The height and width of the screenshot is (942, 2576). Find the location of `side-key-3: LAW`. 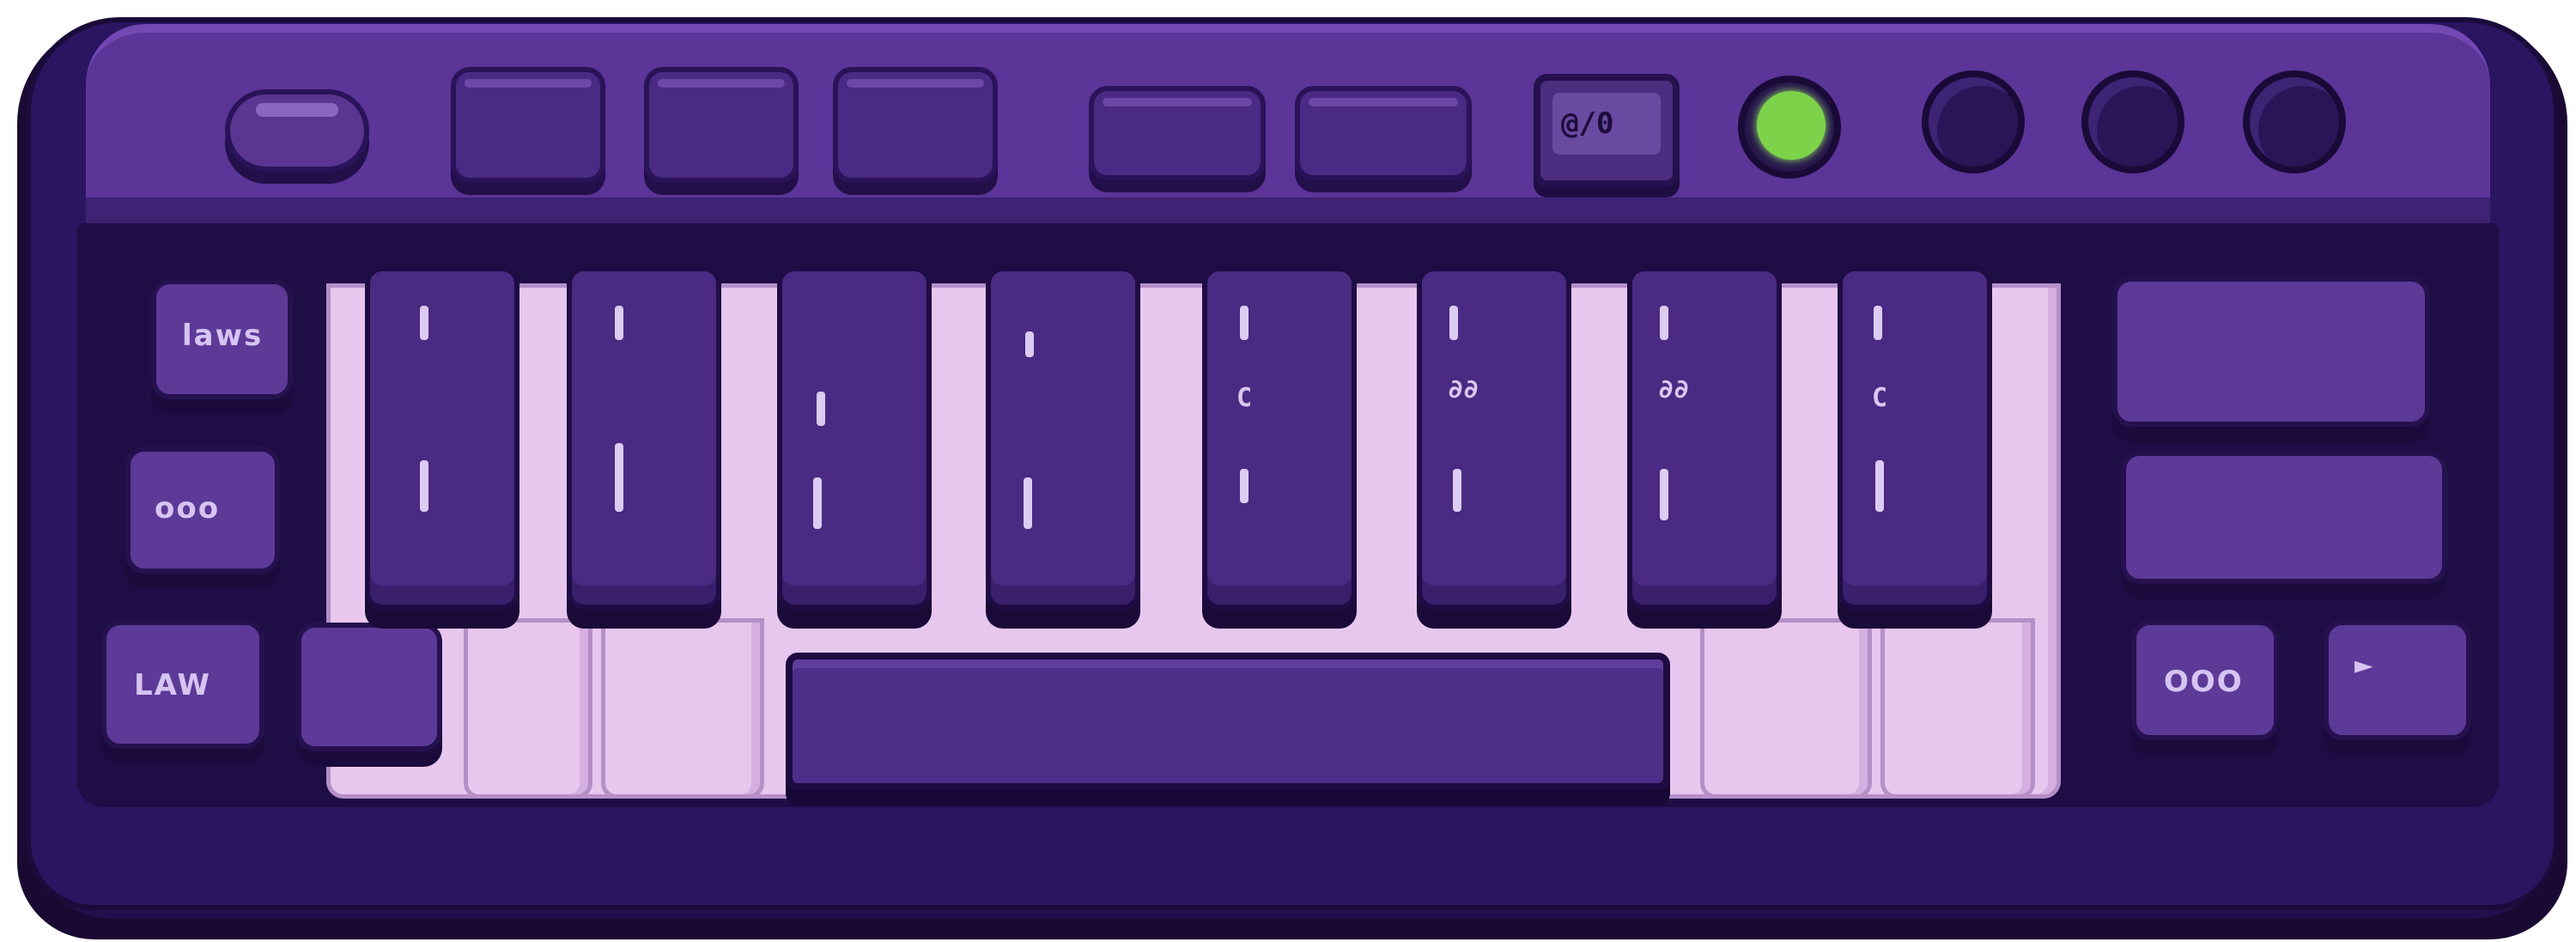

side-key-3: LAW is located at coordinates (182, 684).